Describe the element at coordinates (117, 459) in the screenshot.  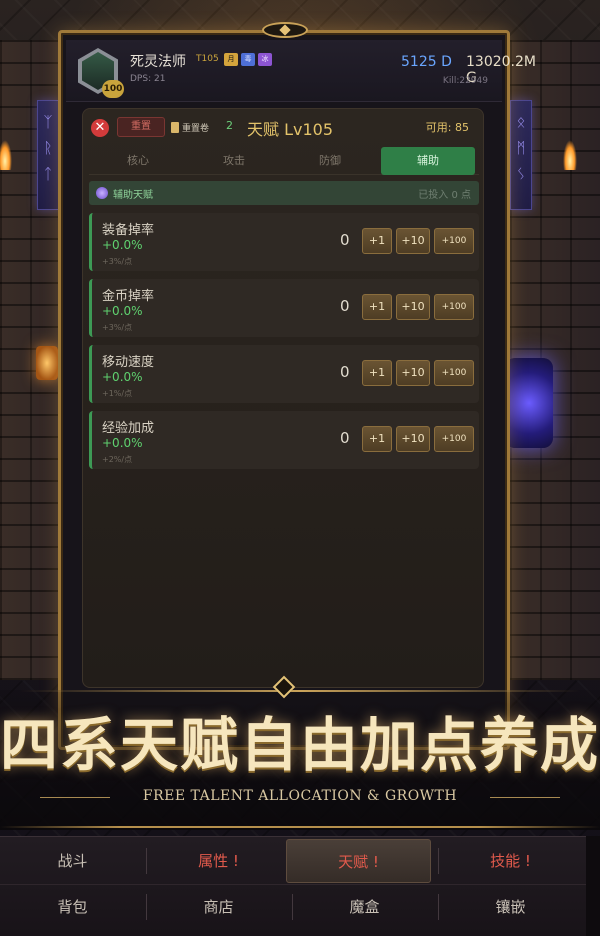
I see `talent-rate: +2%/点` at that location.